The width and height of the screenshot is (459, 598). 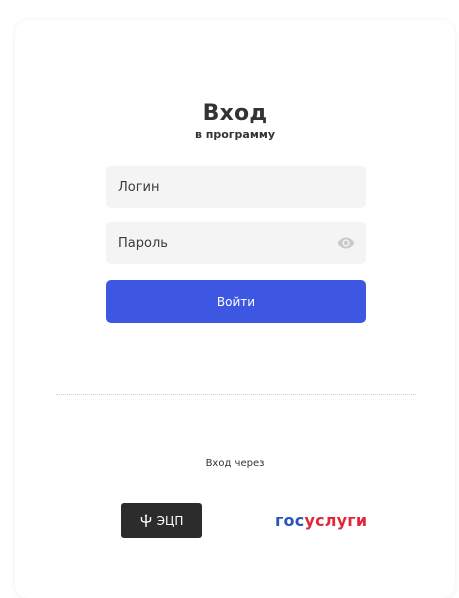 I want to click on page-subtitle: в программу, so click(x=235, y=134).